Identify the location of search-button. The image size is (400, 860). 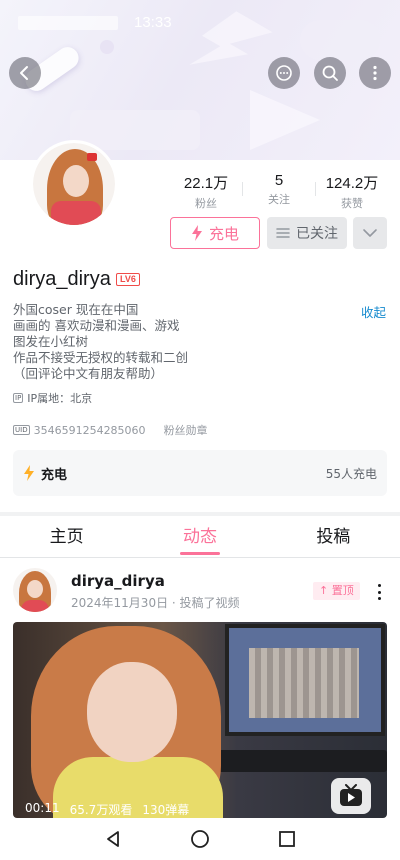
(330, 73).